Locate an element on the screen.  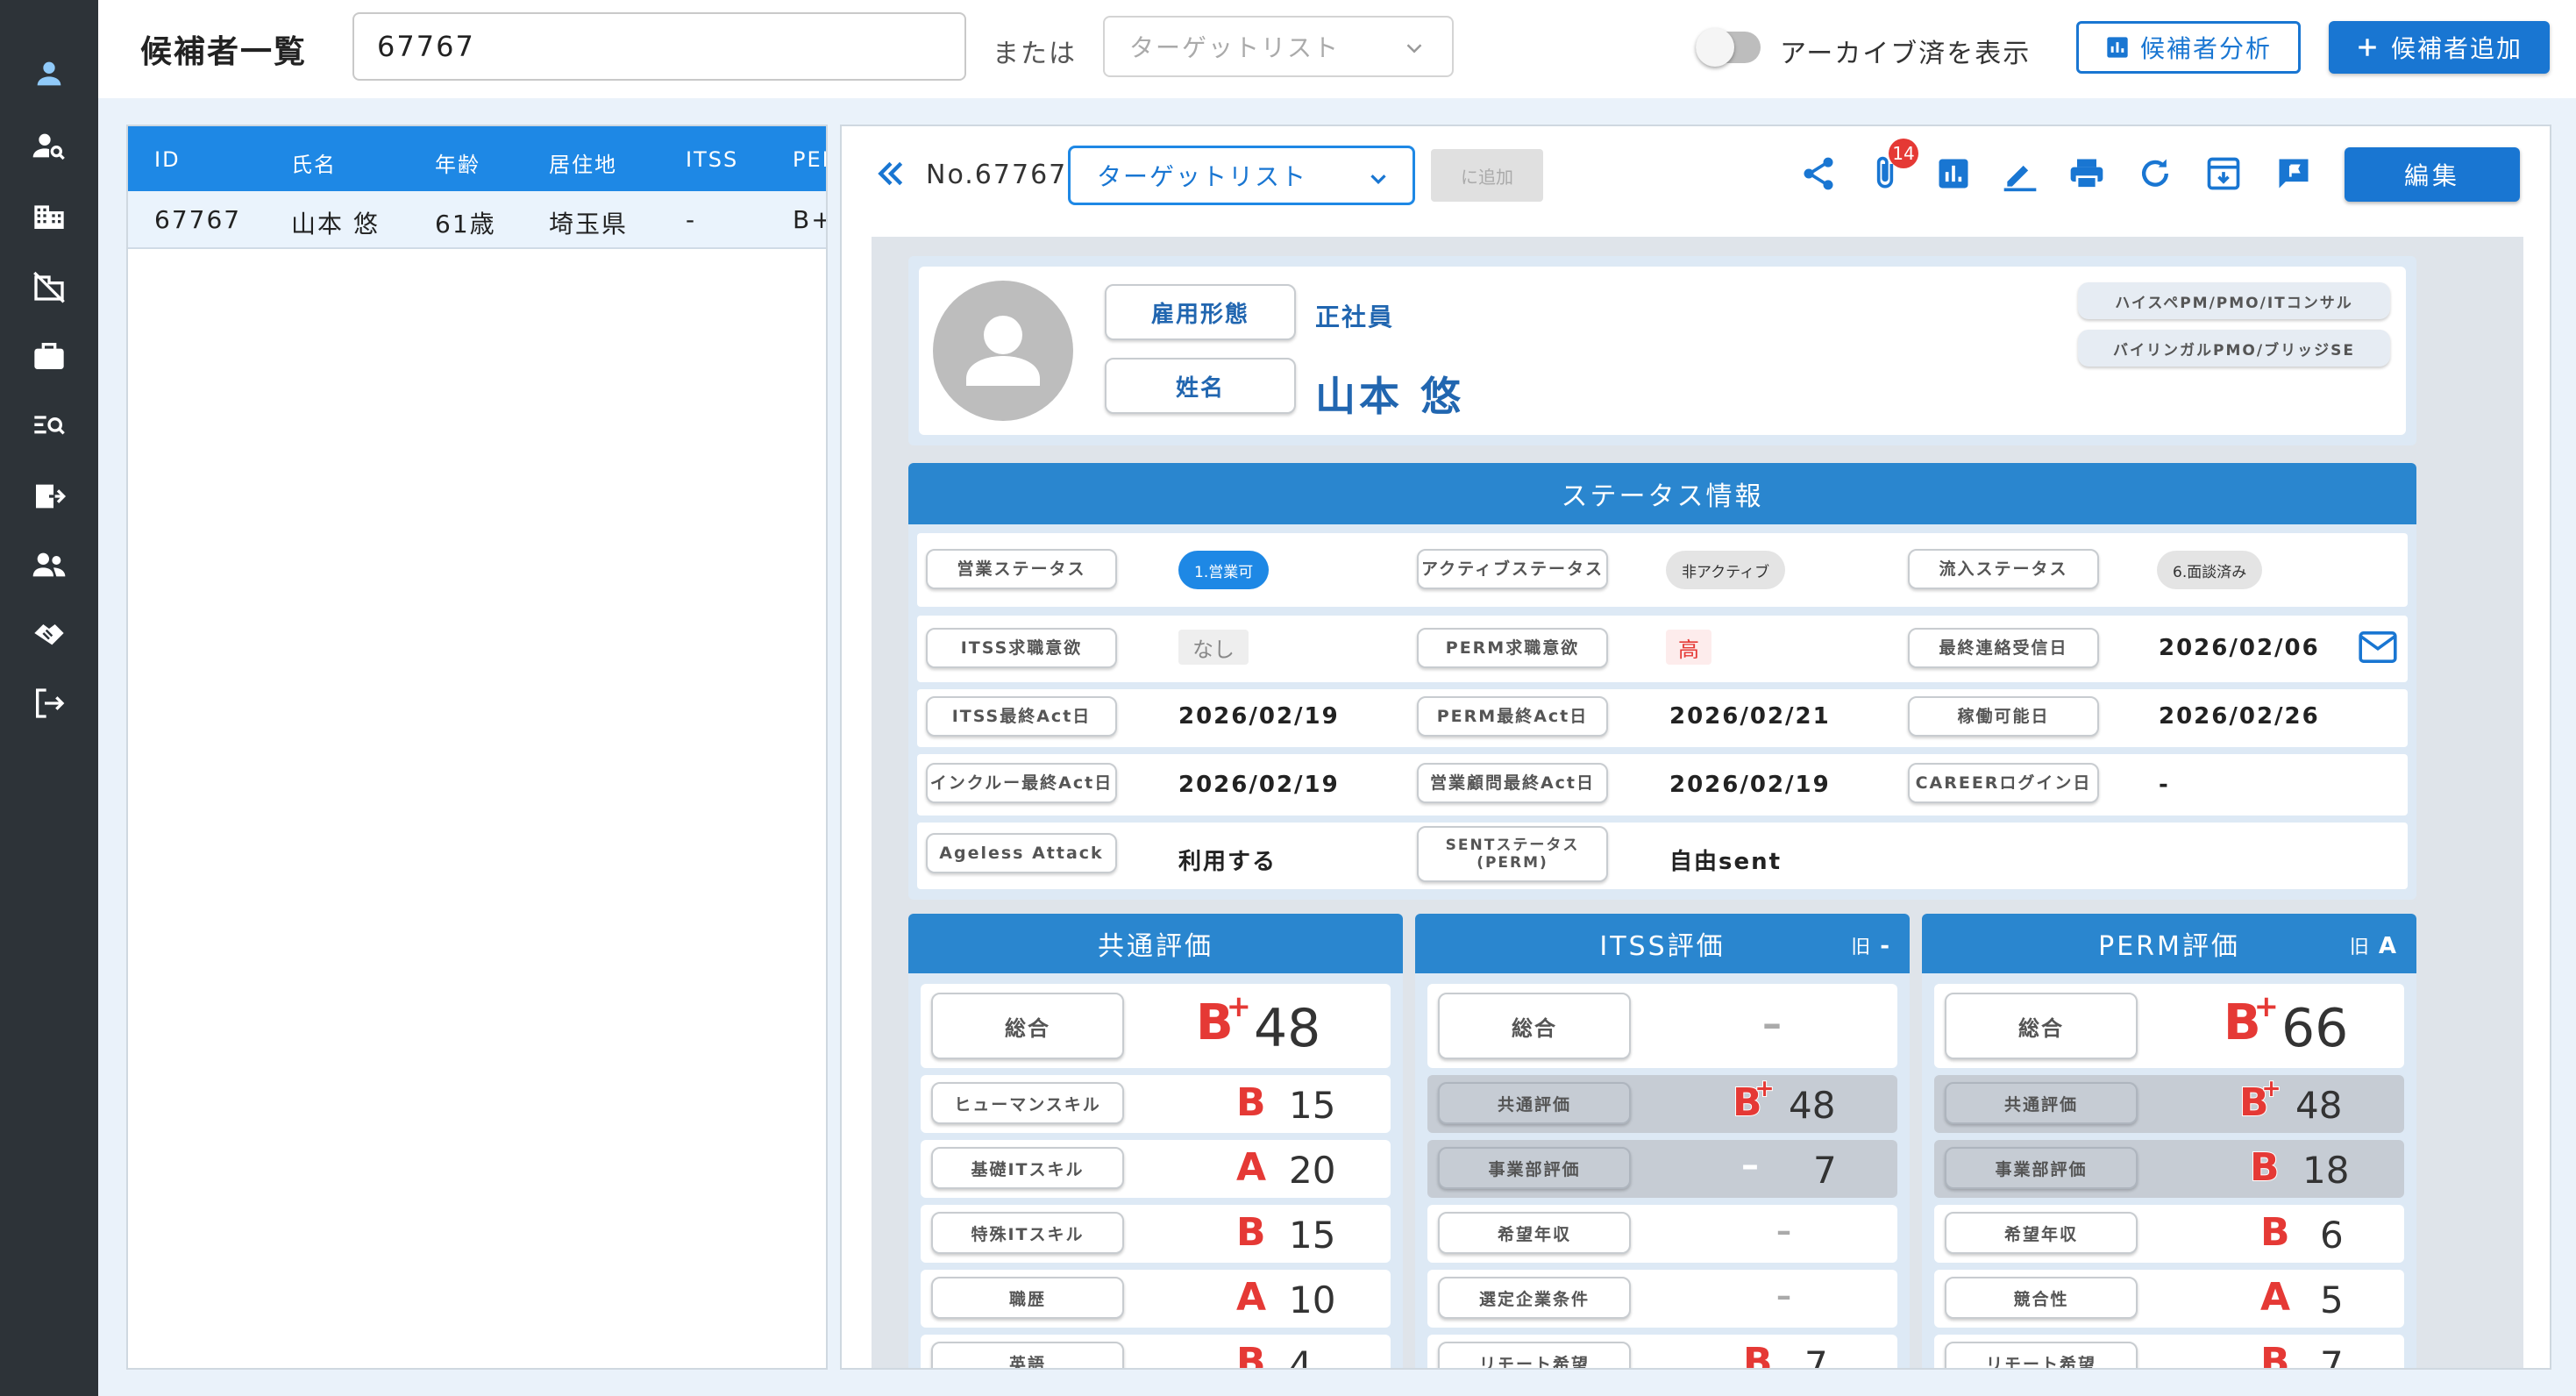
group-icon is located at coordinates (49, 565).